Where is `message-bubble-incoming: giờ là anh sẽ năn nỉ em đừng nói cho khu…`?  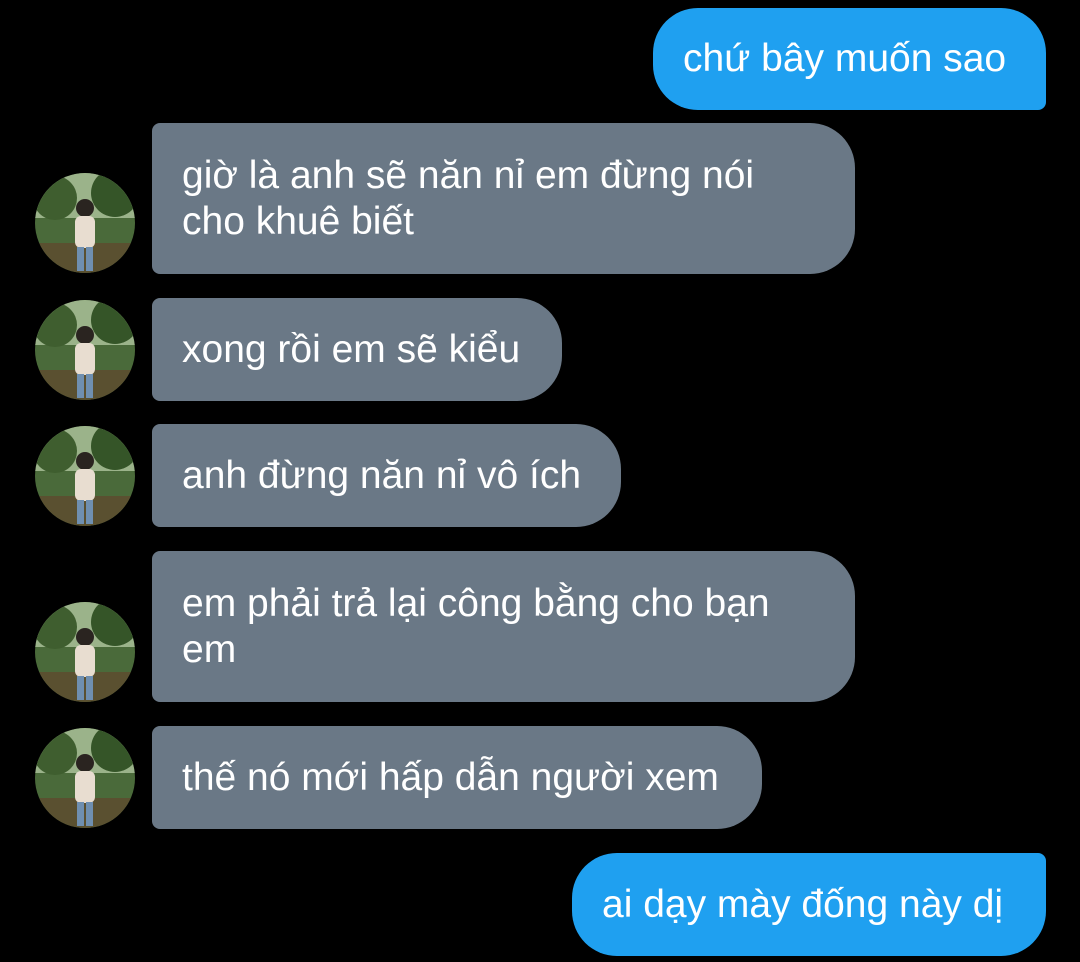
message-bubble-incoming: giờ là anh sẽ năn nỉ em đừng nói cho khu… is located at coordinates (503, 198).